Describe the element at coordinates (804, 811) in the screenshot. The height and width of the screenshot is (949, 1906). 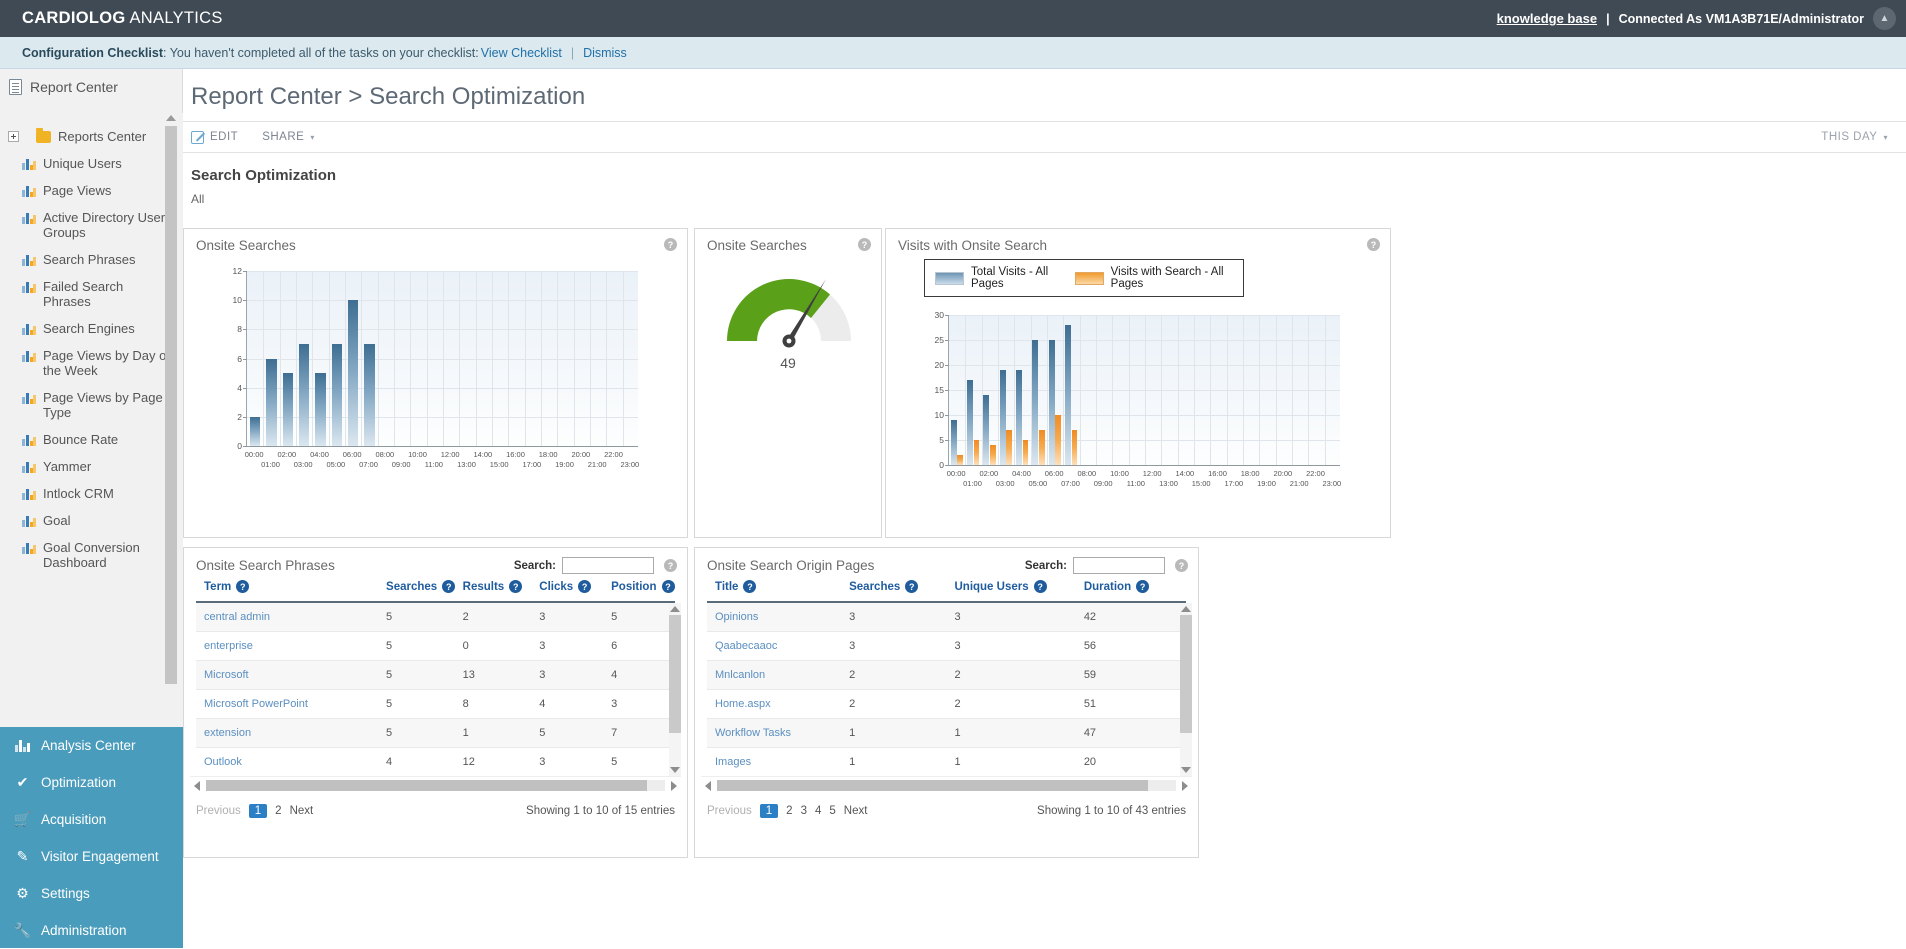
I see `pagination-page-3: 3` at that location.